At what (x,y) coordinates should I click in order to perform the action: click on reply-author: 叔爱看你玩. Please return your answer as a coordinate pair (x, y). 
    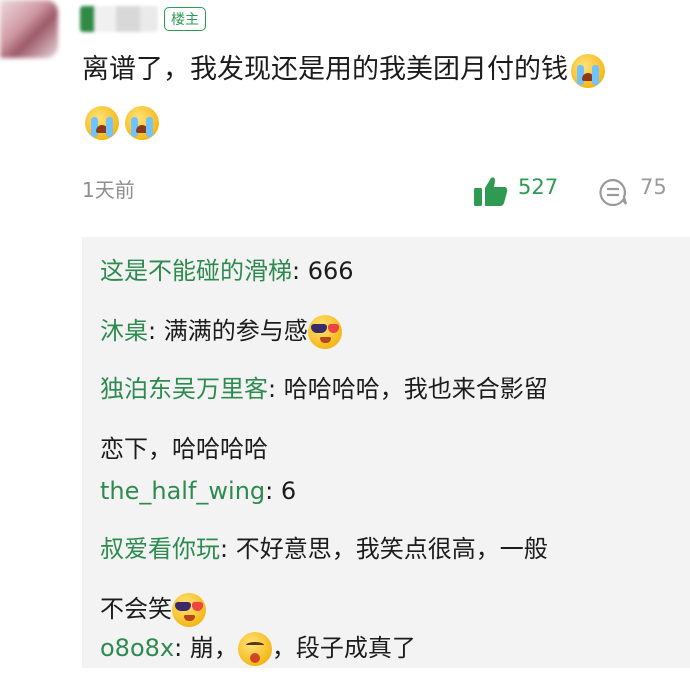
    Looking at the image, I should click on (160, 549).